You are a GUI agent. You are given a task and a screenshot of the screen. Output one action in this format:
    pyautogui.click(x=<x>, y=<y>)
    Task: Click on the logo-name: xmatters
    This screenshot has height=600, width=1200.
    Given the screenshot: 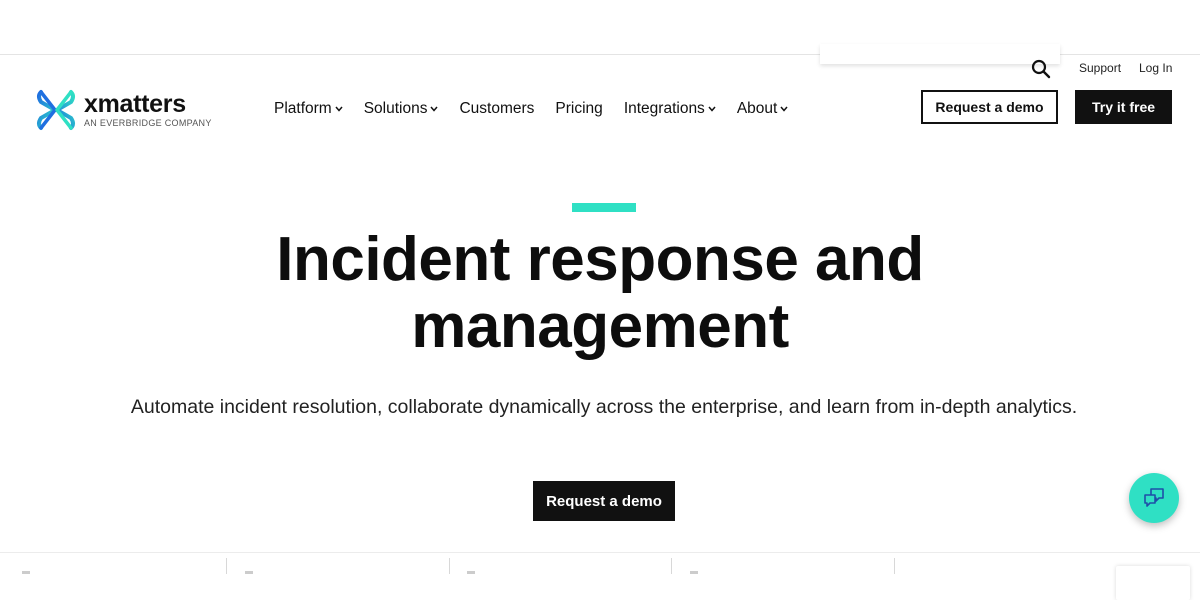 What is the action you would take?
    pyautogui.click(x=135, y=104)
    